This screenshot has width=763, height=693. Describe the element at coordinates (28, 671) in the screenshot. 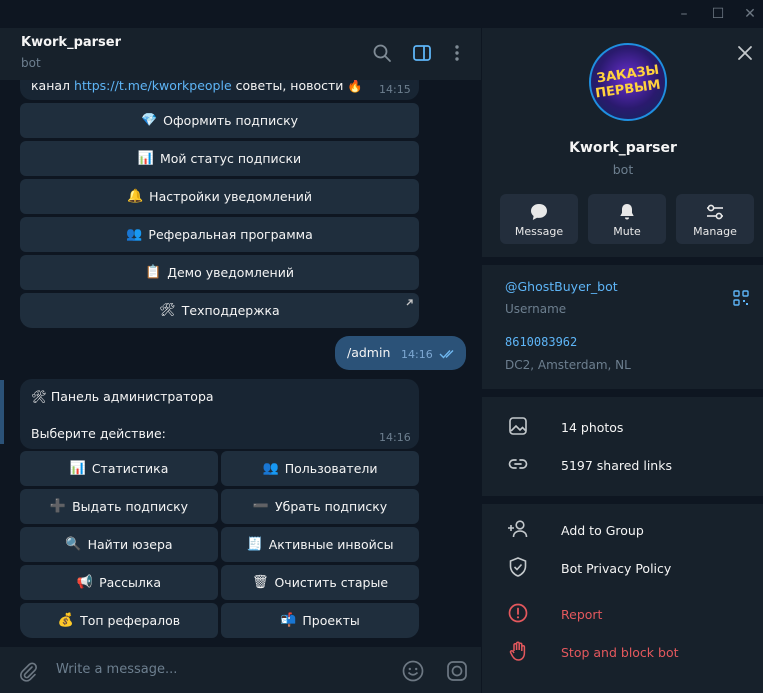

I see `attach-icon` at that location.